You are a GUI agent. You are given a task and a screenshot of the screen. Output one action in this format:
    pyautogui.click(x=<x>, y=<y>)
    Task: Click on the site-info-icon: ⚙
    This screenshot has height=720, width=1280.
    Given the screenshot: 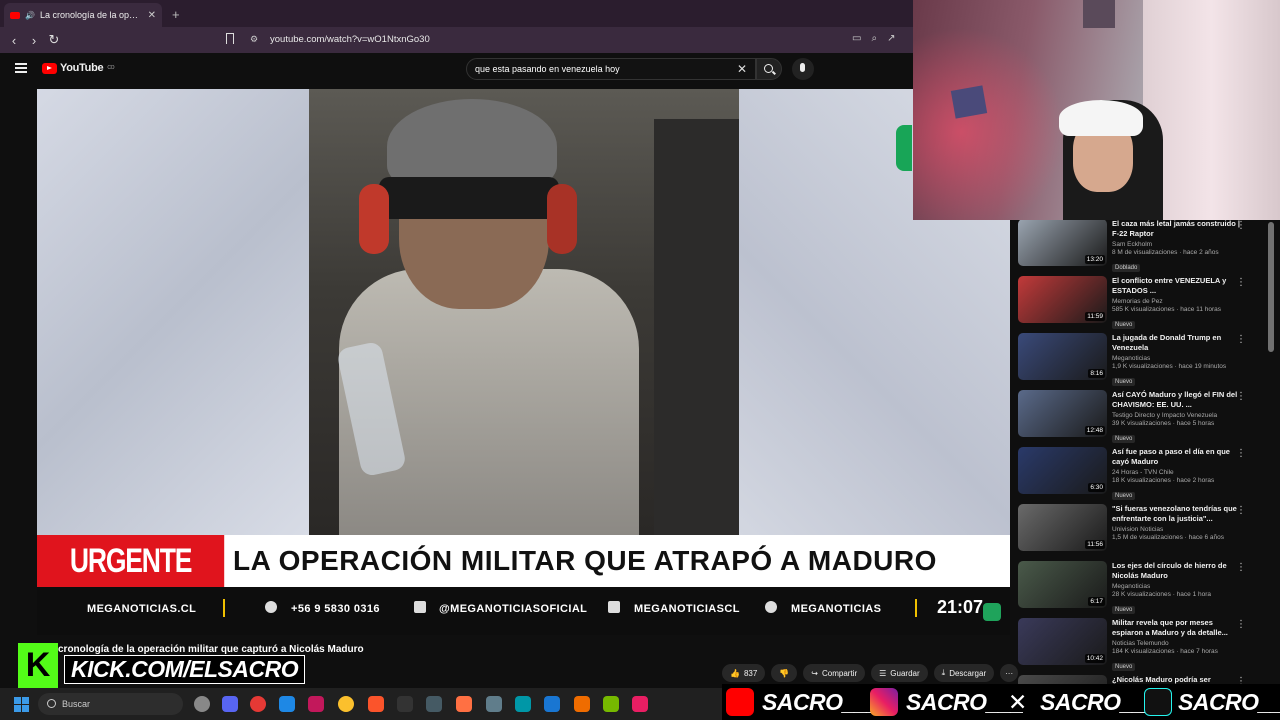 What is the action you would take?
    pyautogui.click(x=254, y=39)
    